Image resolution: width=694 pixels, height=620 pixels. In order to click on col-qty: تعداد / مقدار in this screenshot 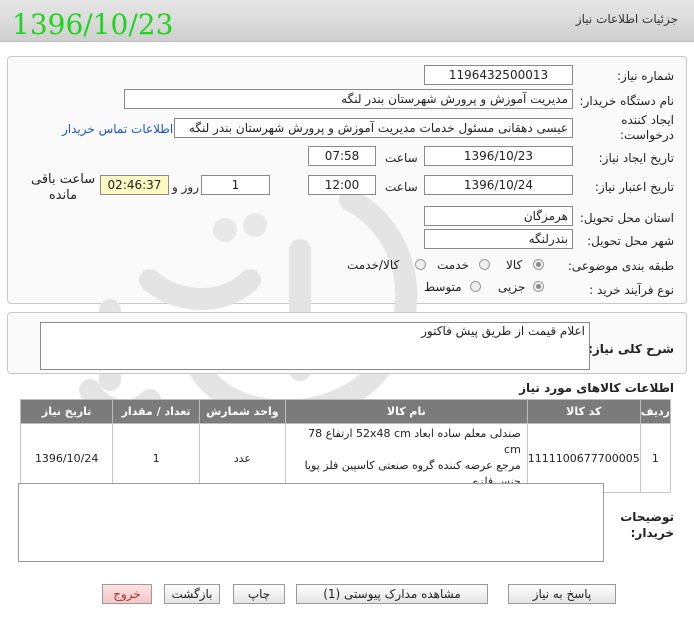, I will do `click(156, 411)`.